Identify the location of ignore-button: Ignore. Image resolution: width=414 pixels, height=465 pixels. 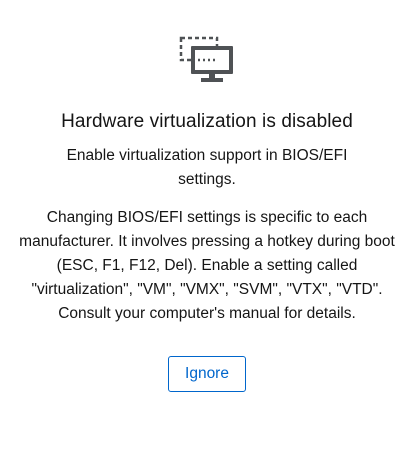
(207, 374).